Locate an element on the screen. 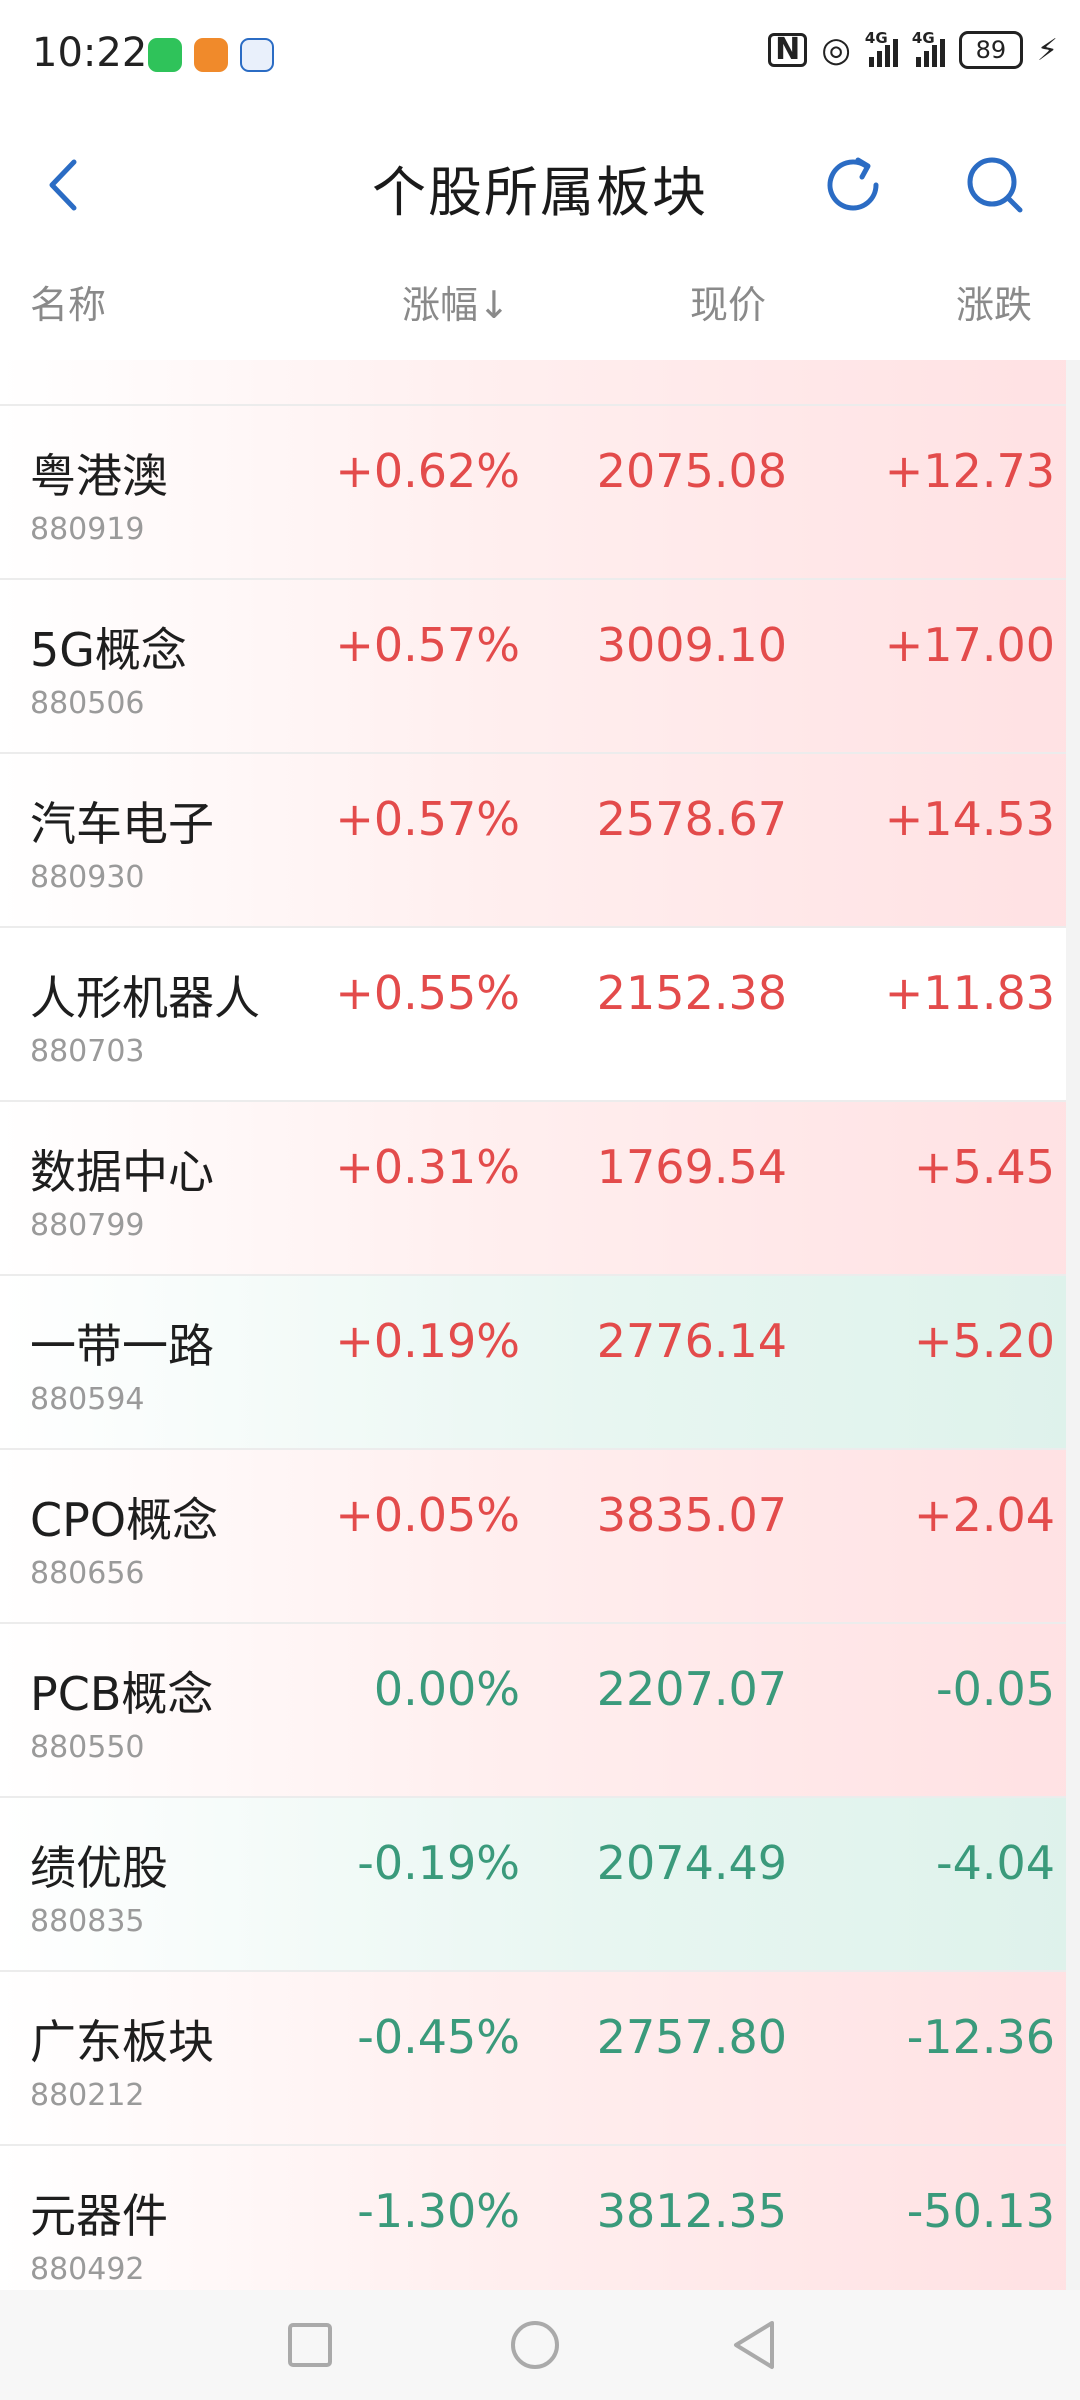  column-headers: 名称 涨幅↓ 现价 涨跌 is located at coordinates (540, 302).